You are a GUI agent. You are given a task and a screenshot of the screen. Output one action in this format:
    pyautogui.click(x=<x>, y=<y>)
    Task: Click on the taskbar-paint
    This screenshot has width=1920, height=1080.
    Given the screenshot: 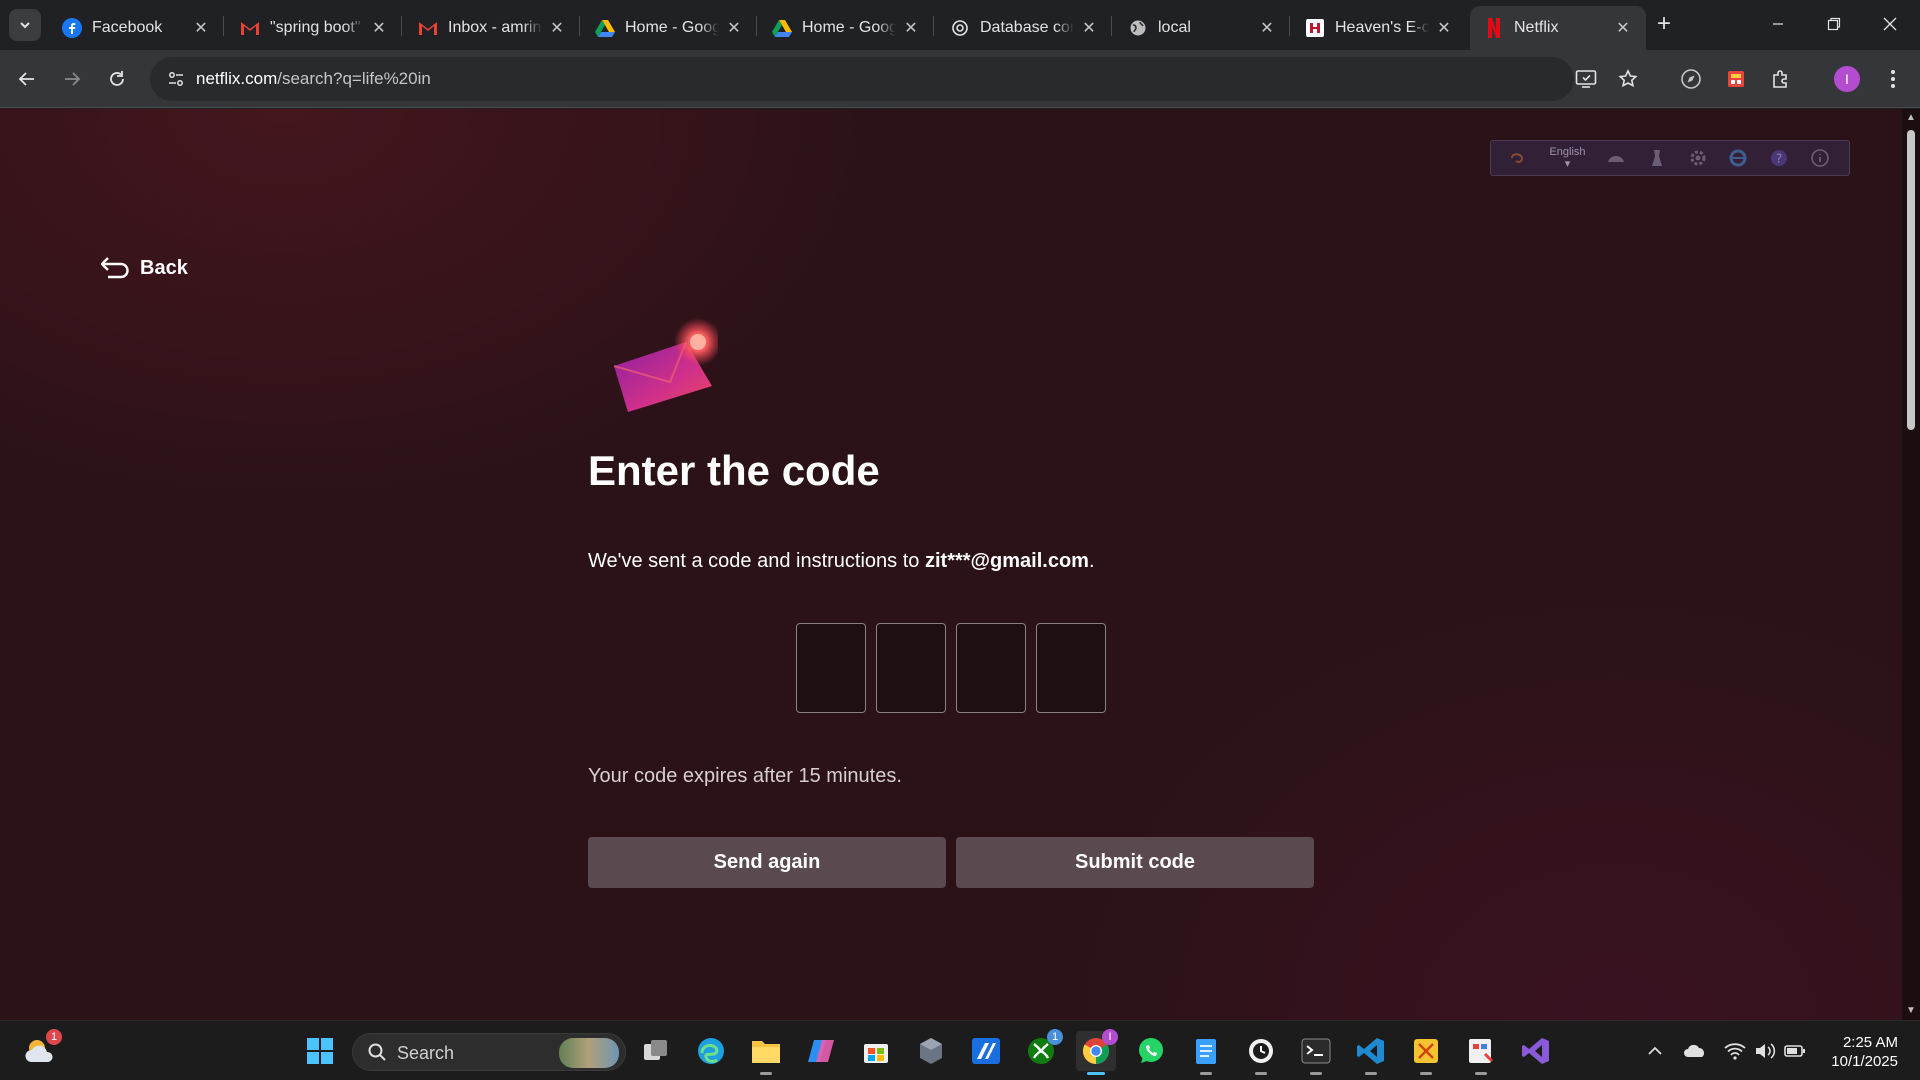 What is the action you would take?
    pyautogui.click(x=1481, y=1053)
    